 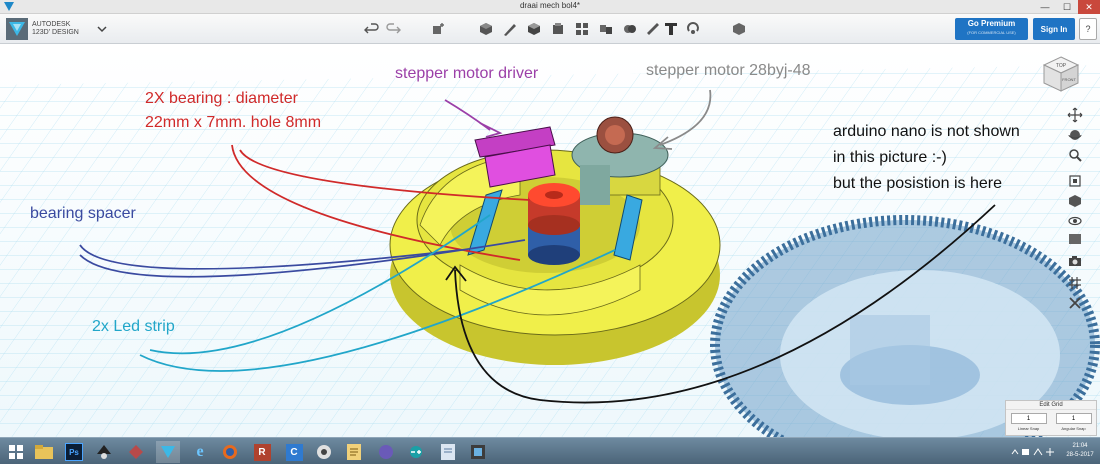 I want to click on app-brand: AUTODESK 123D' DESIGN, so click(x=56, y=29).